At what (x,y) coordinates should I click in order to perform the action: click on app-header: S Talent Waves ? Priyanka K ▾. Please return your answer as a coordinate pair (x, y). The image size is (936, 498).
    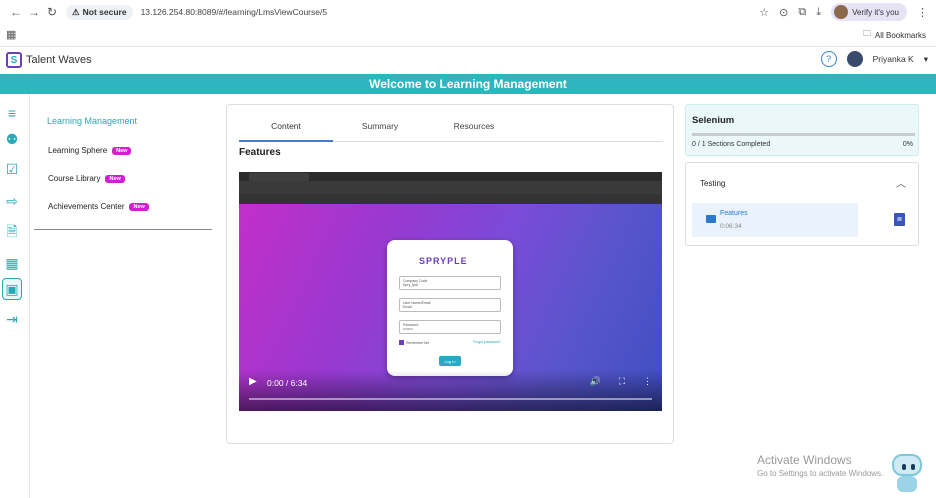
    Looking at the image, I should click on (468, 60).